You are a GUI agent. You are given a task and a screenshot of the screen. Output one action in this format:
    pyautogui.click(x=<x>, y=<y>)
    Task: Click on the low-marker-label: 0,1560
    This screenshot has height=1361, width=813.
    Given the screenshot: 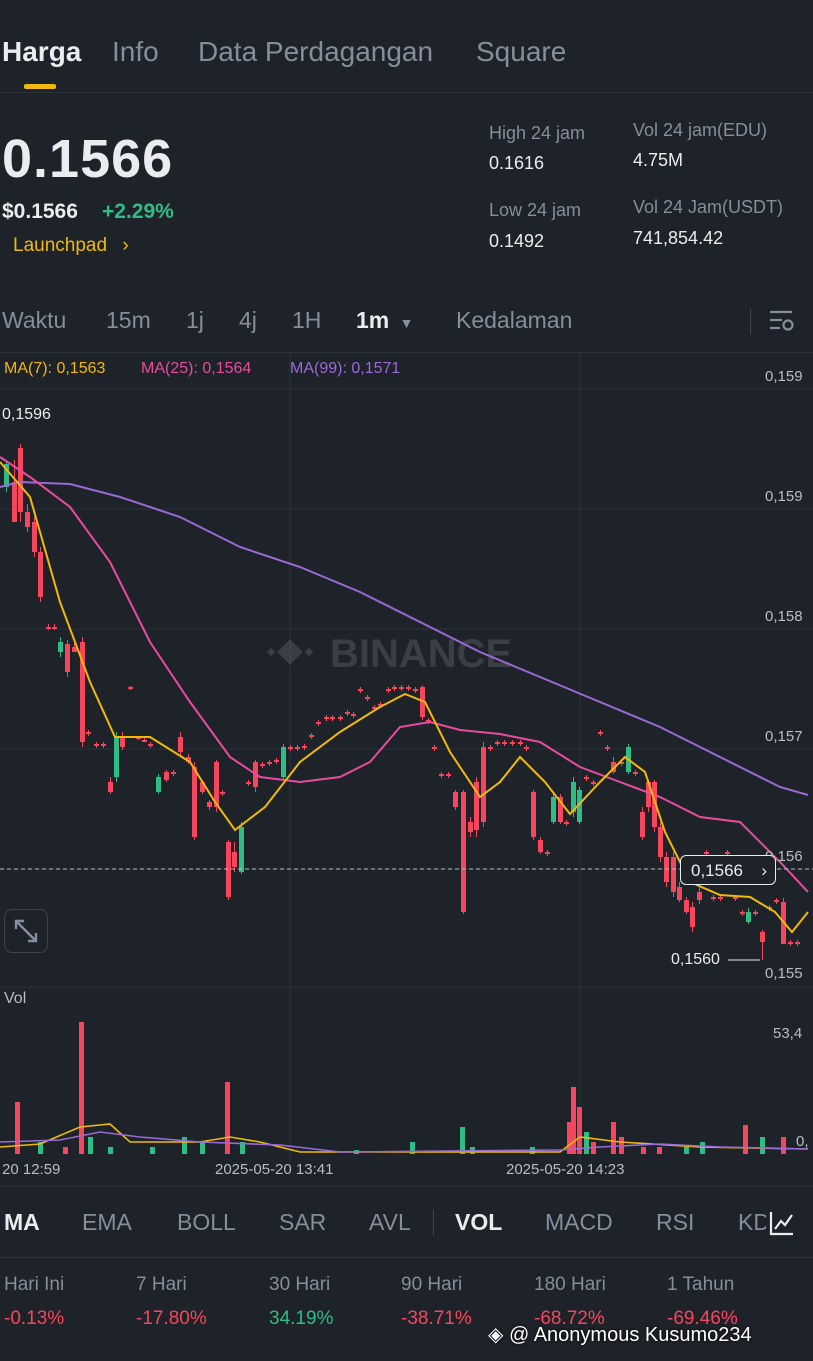 What is the action you would take?
    pyautogui.click(x=695, y=959)
    